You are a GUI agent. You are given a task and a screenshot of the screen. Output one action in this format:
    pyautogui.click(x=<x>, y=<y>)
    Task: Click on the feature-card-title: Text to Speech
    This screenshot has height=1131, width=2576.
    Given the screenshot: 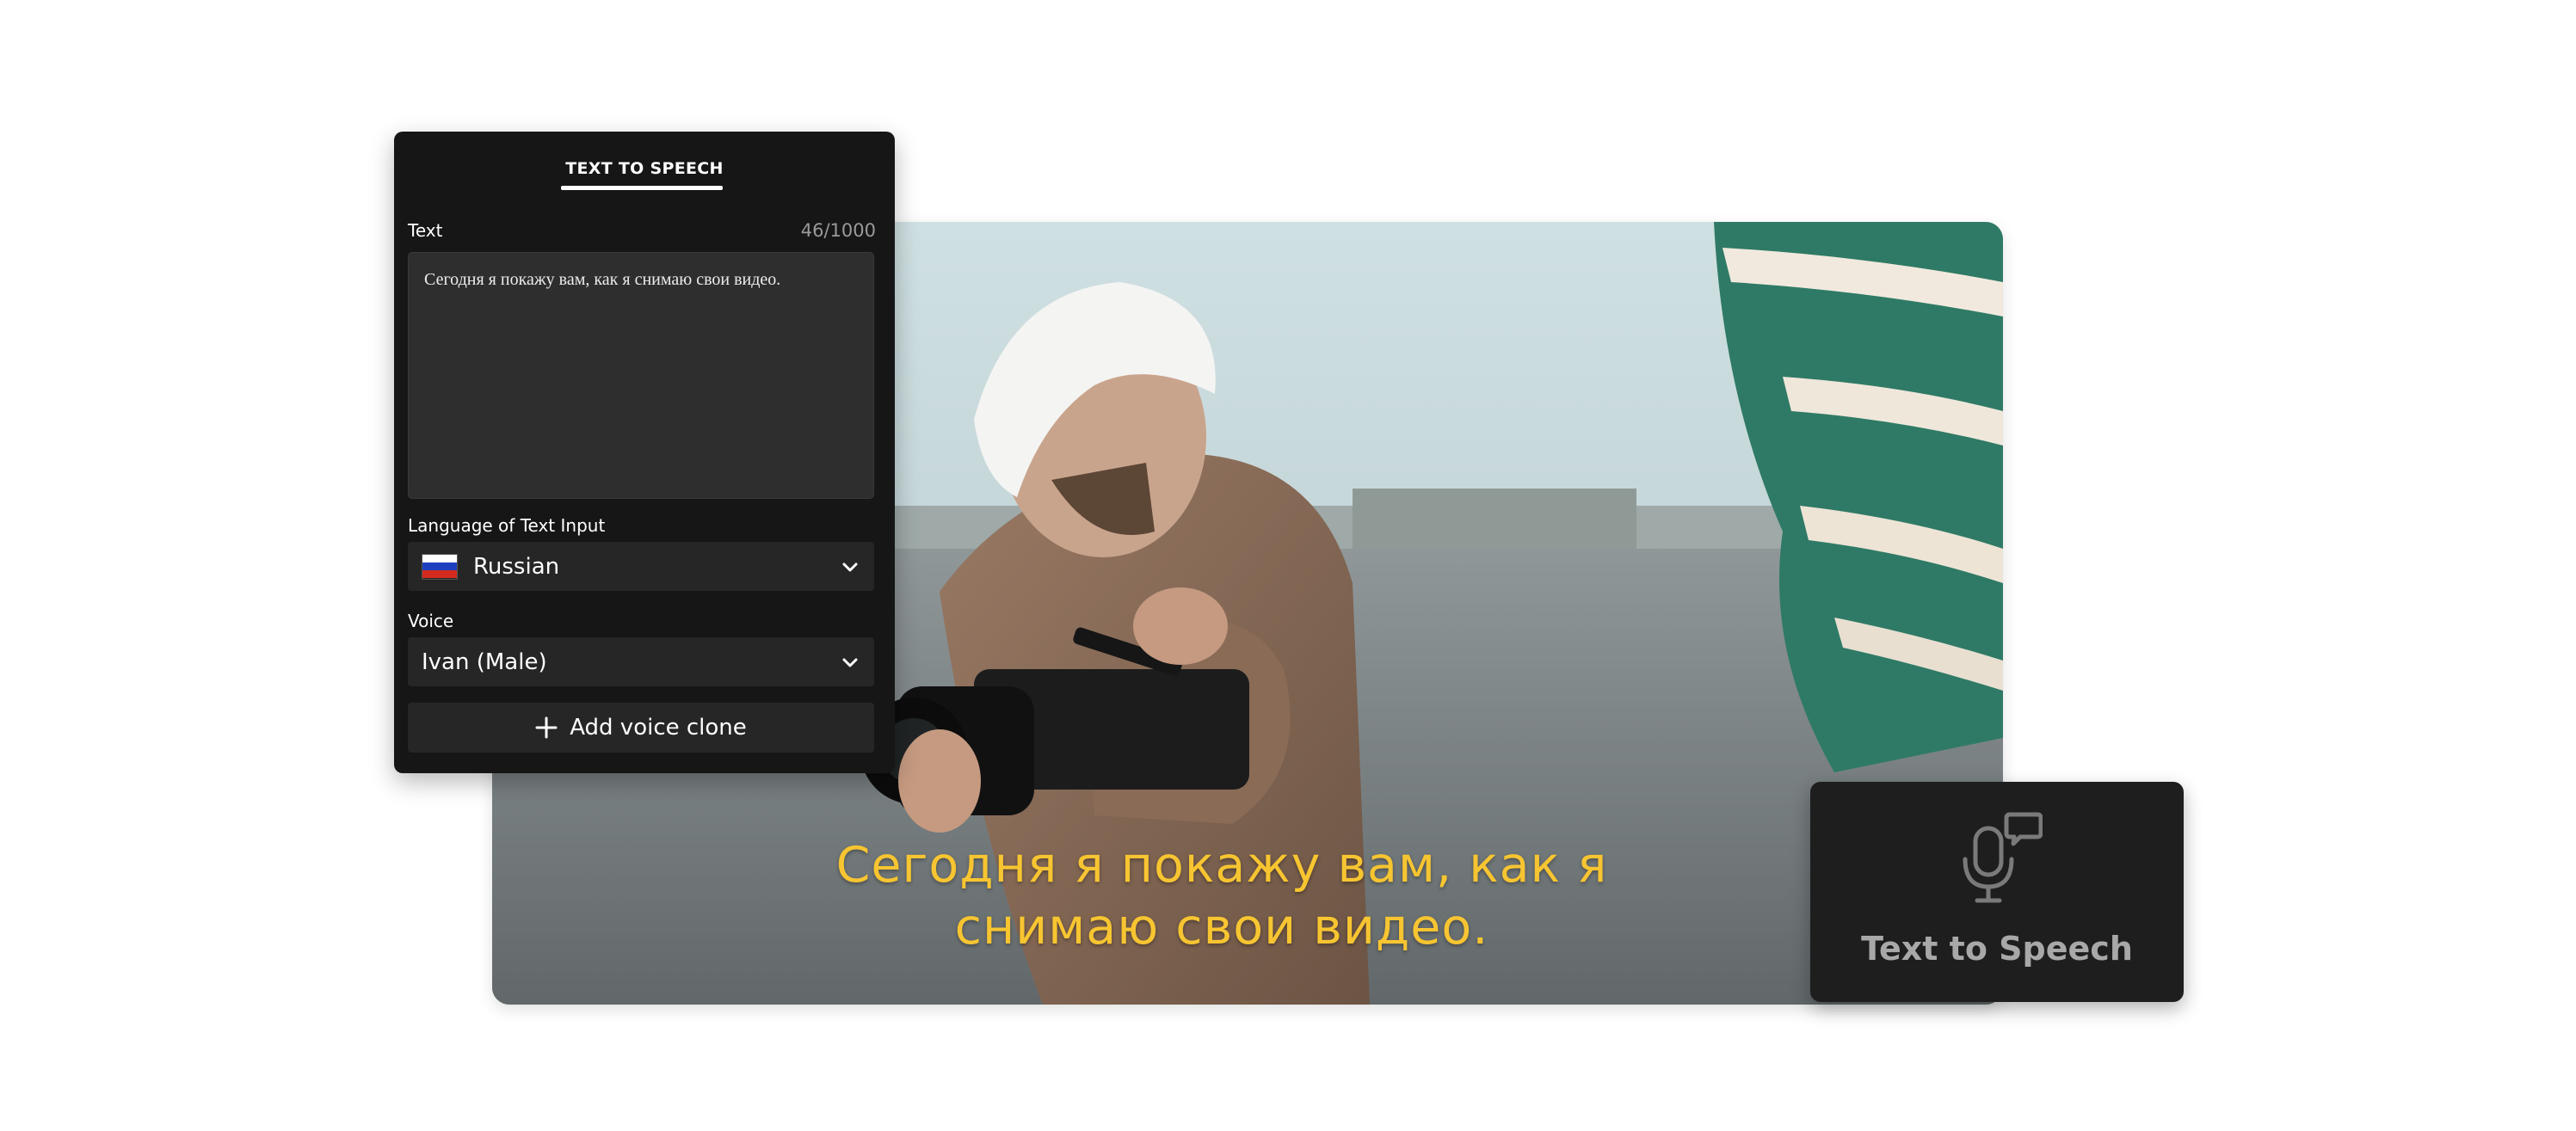 What is the action you would take?
    pyautogui.click(x=1997, y=949)
    